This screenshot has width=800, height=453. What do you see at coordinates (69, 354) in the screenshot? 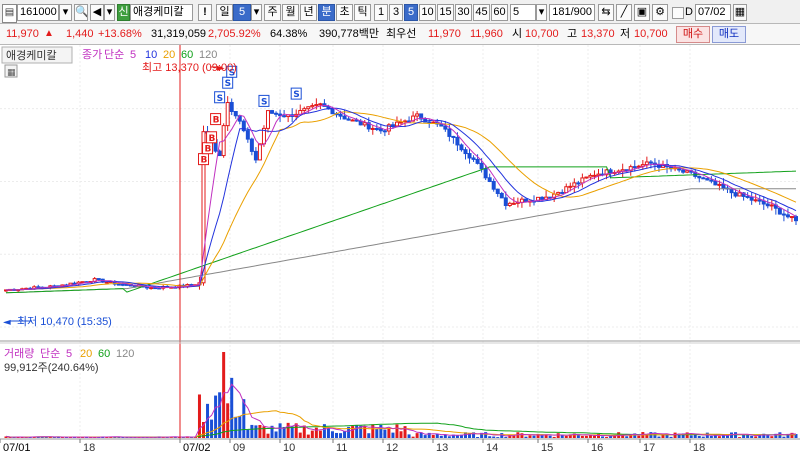
I see `volume-legend-ma5: 5` at bounding box center [69, 354].